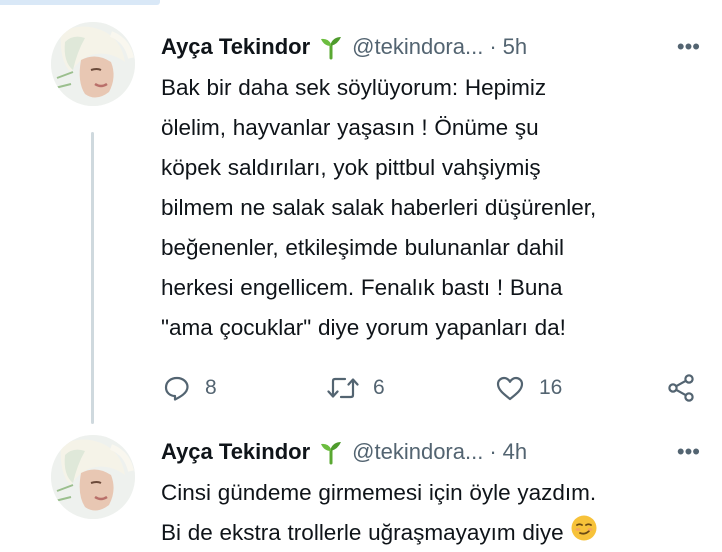 This screenshot has width=722, height=552. I want to click on tweet-actions: 8 6 16, so click(433, 388).